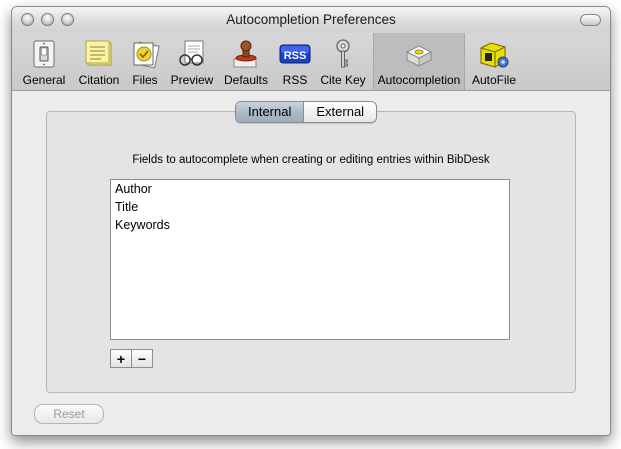 The height and width of the screenshot is (449, 621). Describe the element at coordinates (590, 20) in the screenshot. I see `toolbar-toggle-button` at that location.